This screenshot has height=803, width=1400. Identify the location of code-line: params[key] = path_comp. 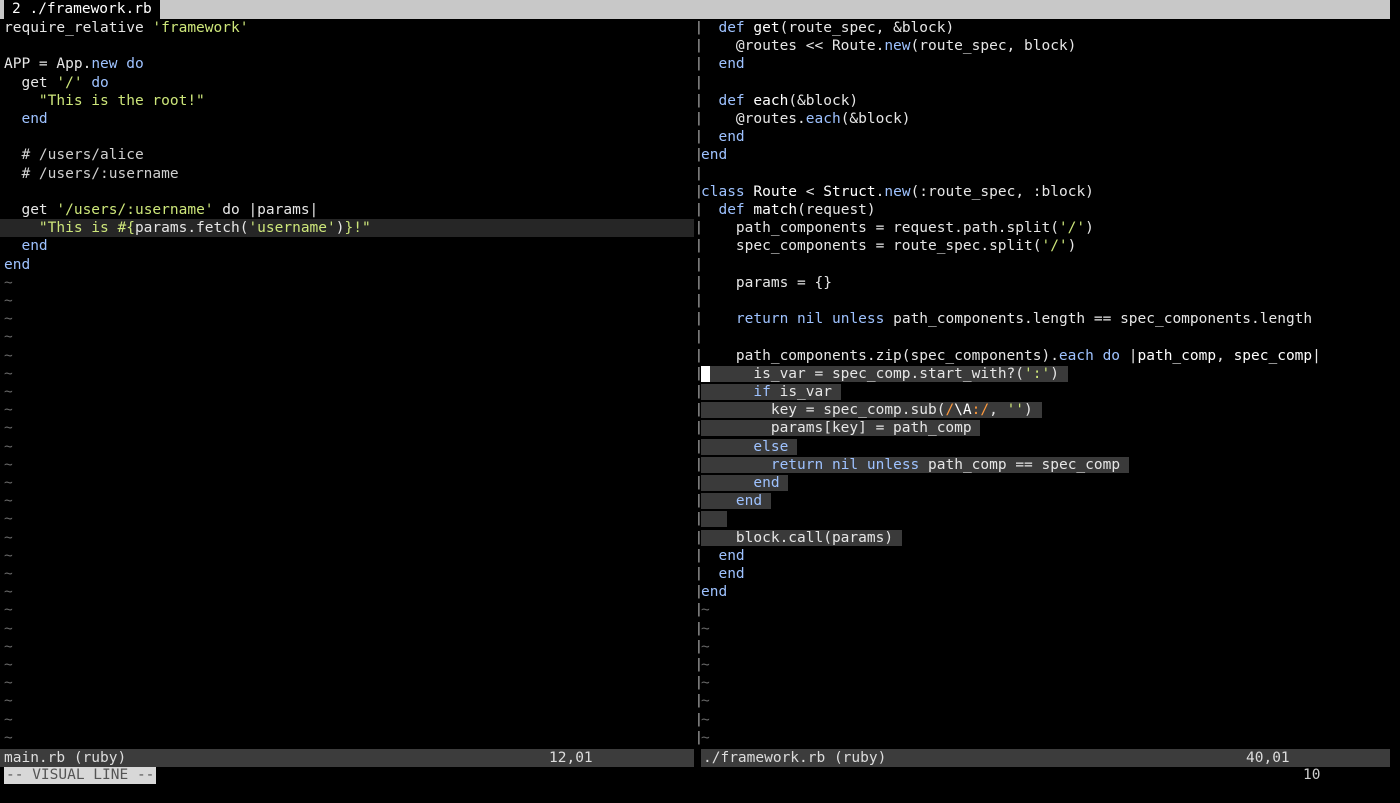
(841, 428).